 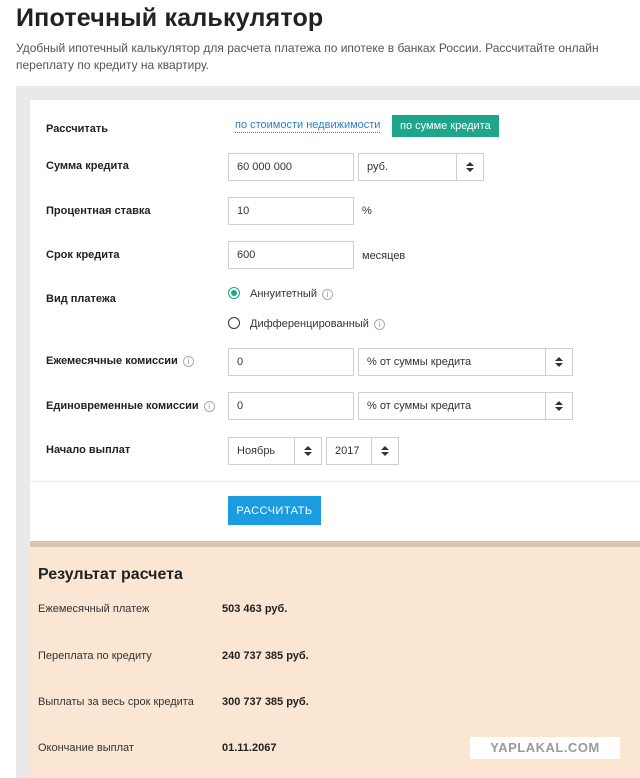 I want to click on onetime-fees-type-value: % от суммы кредита, so click(x=419, y=406).